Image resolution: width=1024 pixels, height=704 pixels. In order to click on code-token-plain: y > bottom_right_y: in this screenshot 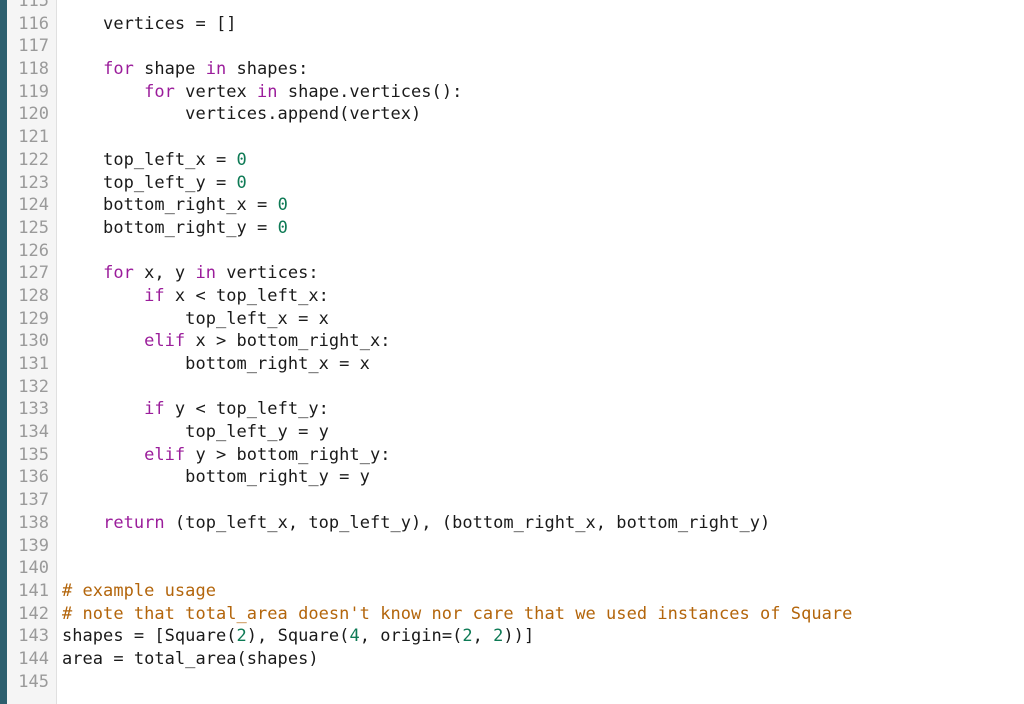, I will do `click(288, 454)`.